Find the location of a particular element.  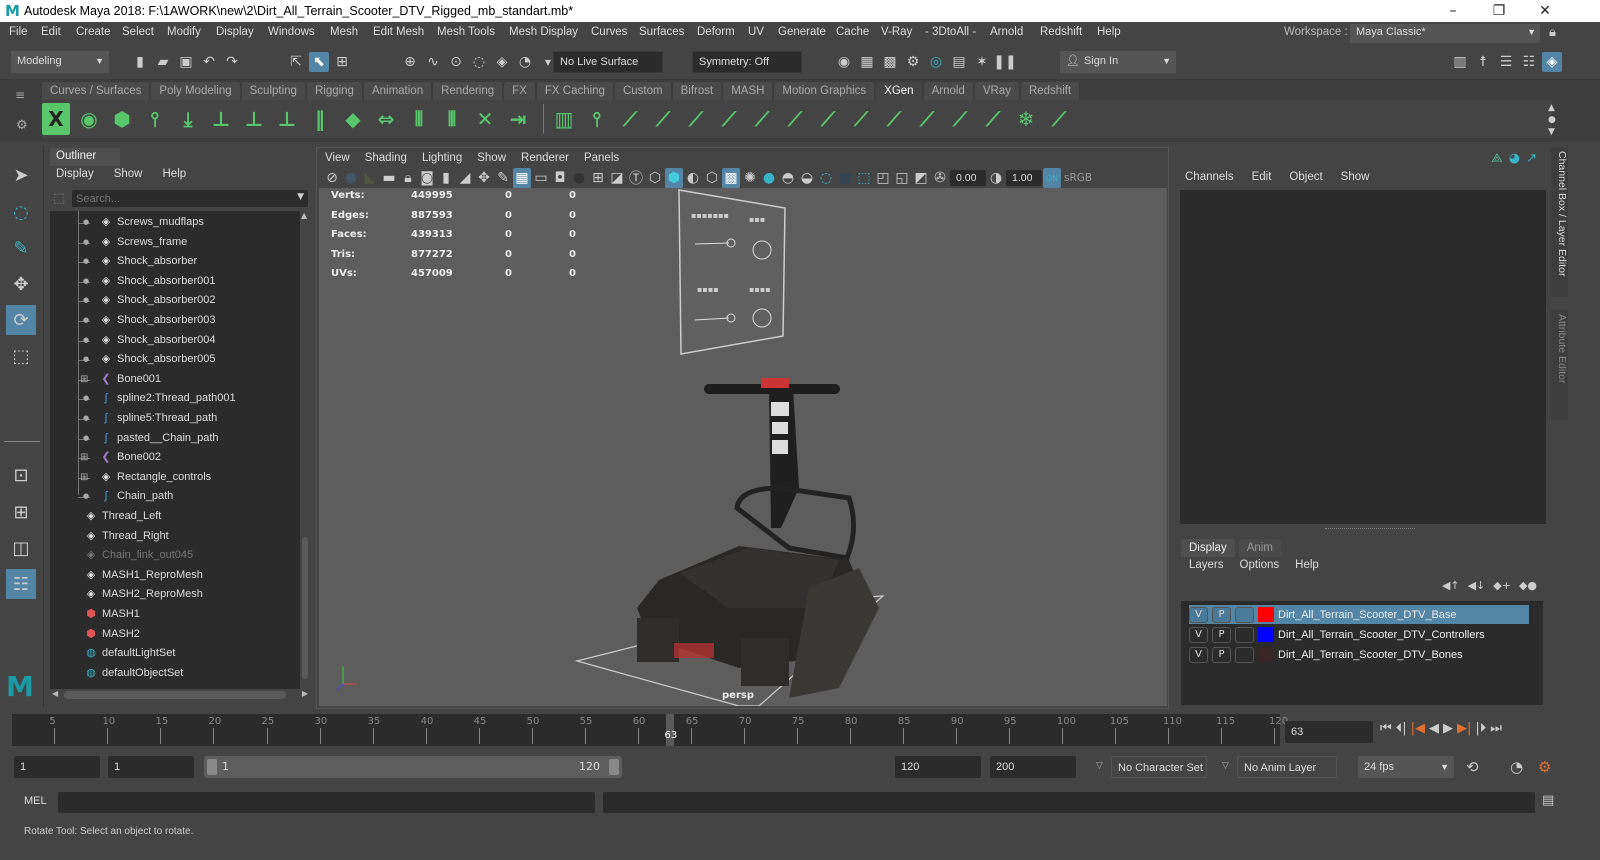

play-backwards-icon: ◀ is located at coordinates (1434, 728).